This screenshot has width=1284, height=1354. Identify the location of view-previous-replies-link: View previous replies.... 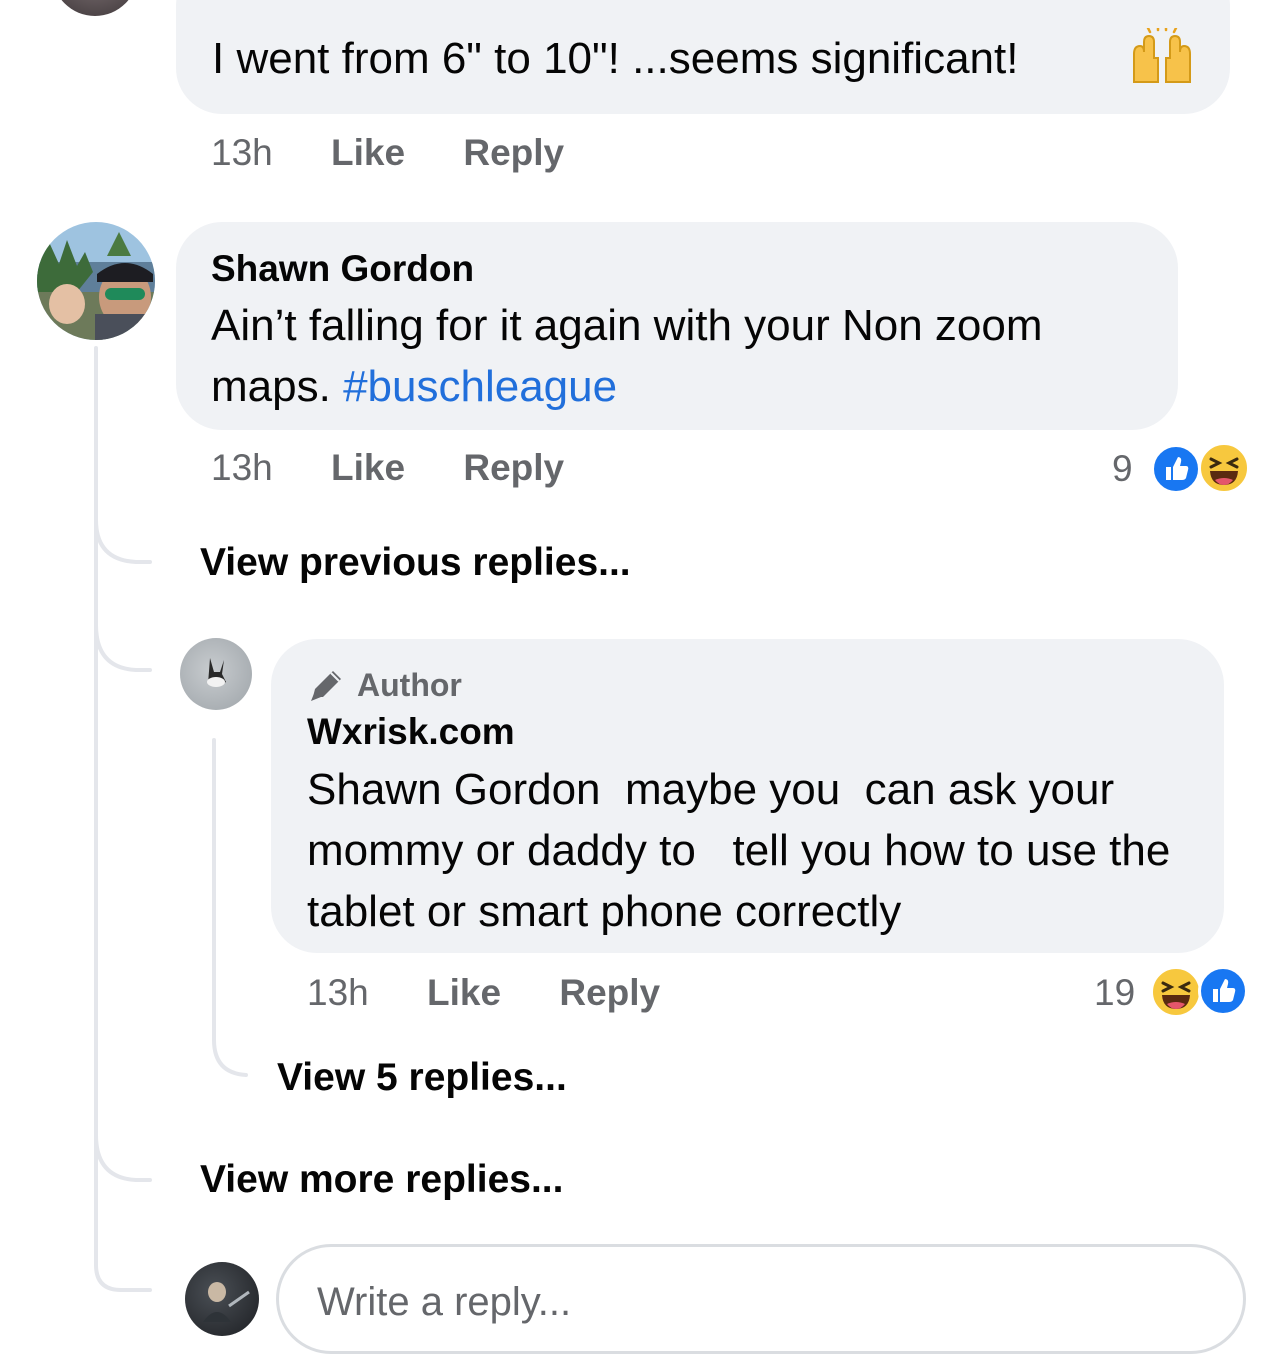
(415, 563).